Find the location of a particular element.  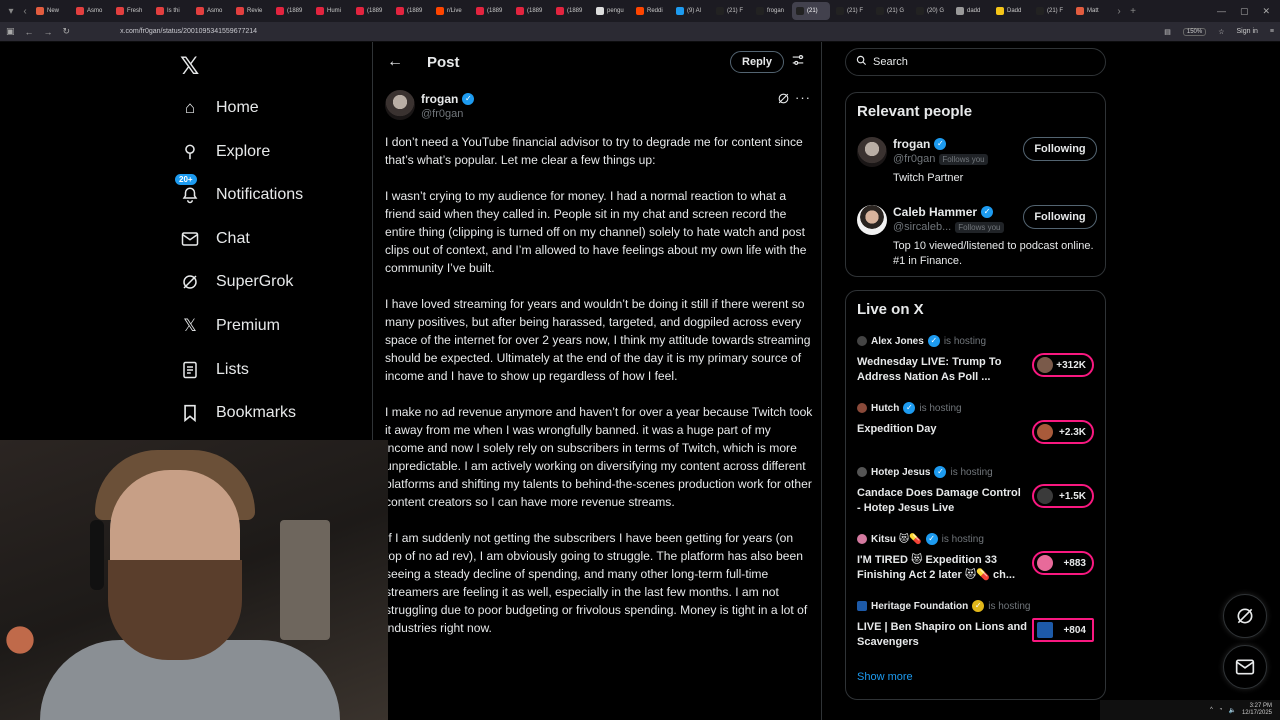

reload-icon: ↻ is located at coordinates (67, 31).